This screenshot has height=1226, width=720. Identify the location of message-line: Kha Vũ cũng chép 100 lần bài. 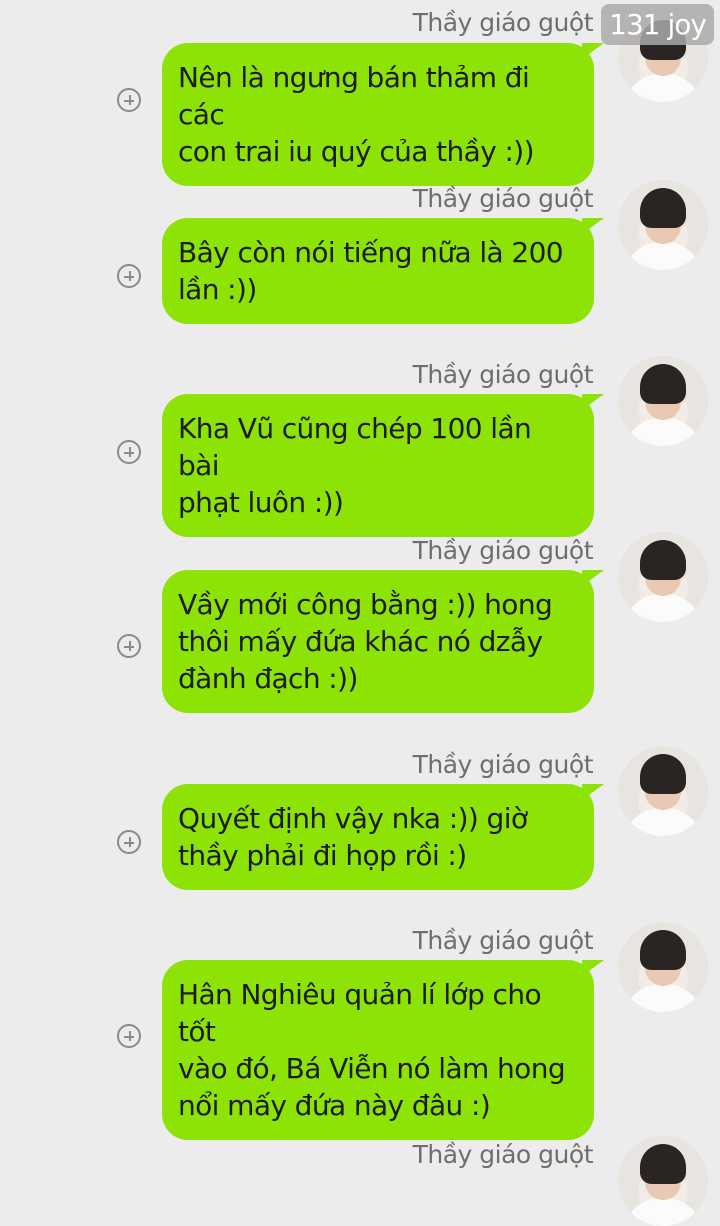
(355, 447).